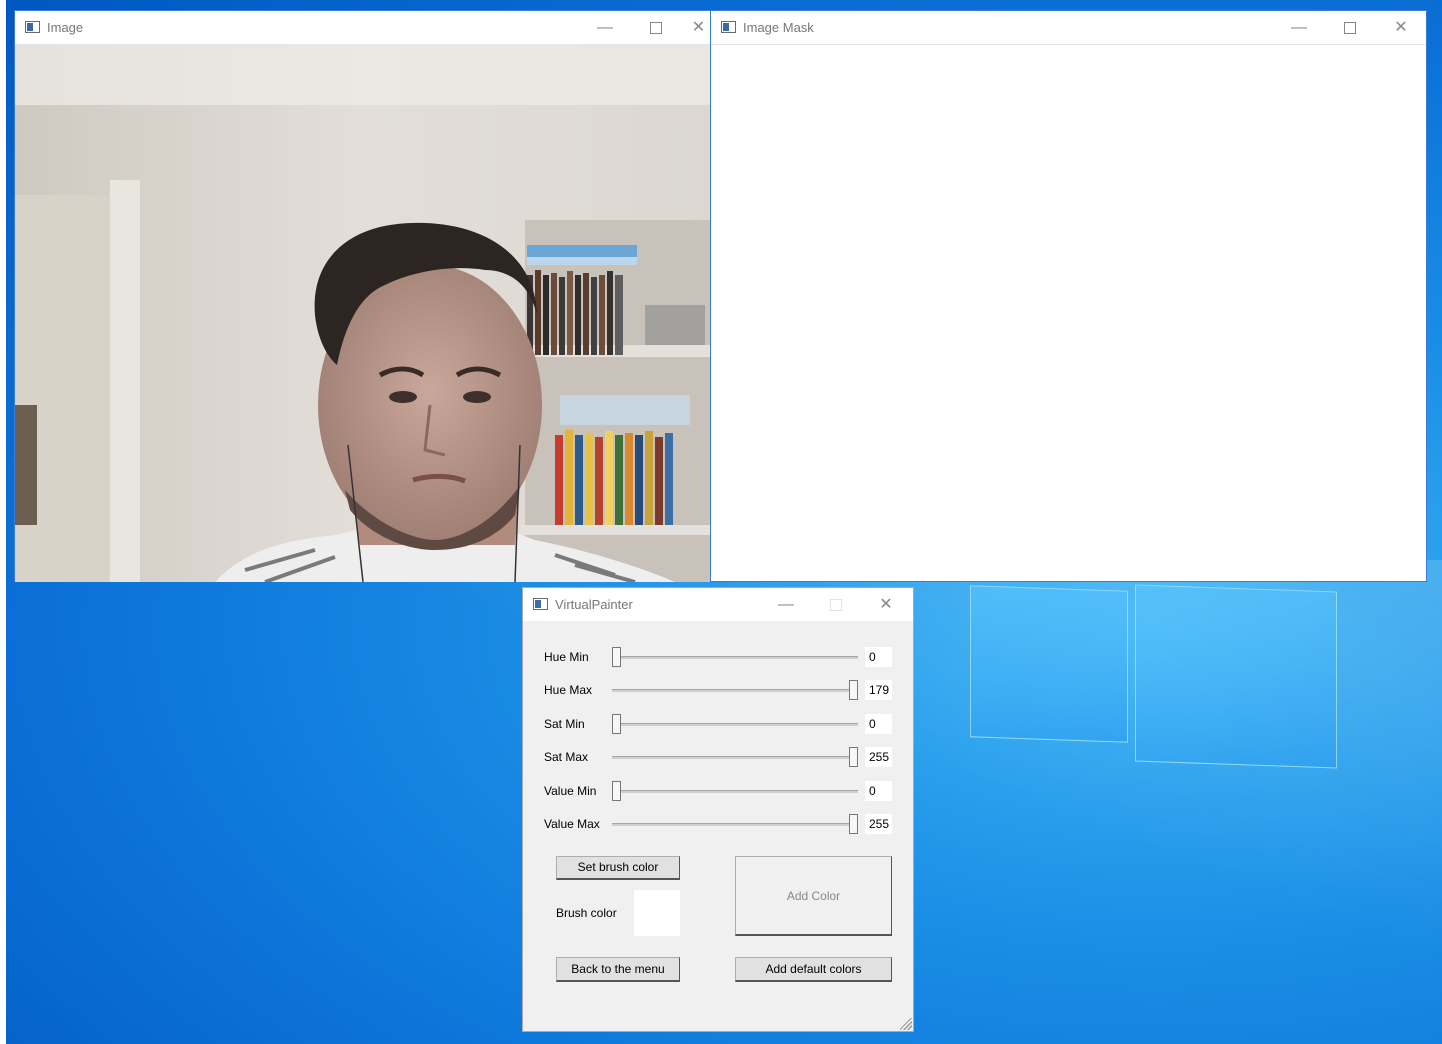 The width and height of the screenshot is (1442, 1044). Describe the element at coordinates (813, 969) in the screenshot. I see `add-default-colors-button: Add default colors` at that location.